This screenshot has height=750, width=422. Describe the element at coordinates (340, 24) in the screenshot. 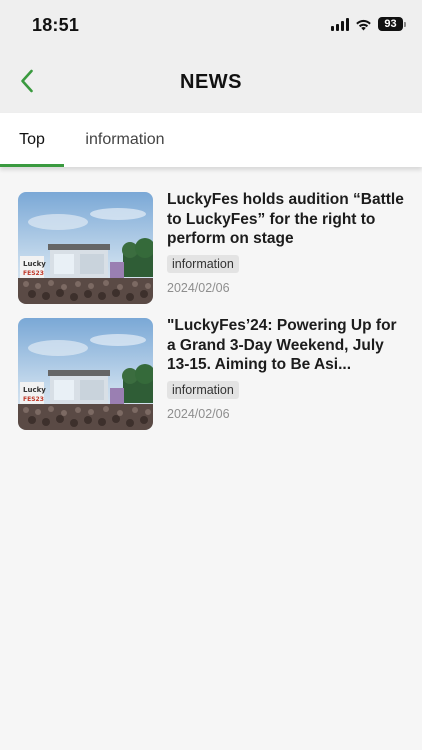

I see `signal-icon` at that location.